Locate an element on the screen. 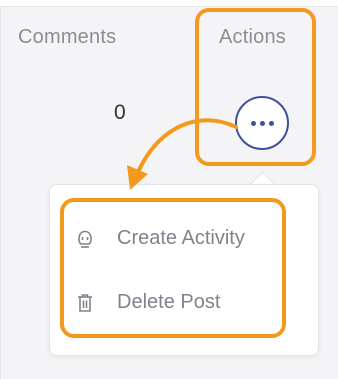  actions-more-button is located at coordinates (262, 123).